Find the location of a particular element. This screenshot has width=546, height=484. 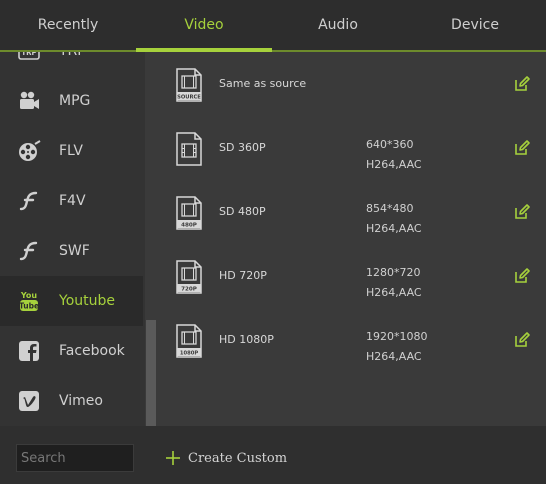

tab-audio: Audio is located at coordinates (338, 25).